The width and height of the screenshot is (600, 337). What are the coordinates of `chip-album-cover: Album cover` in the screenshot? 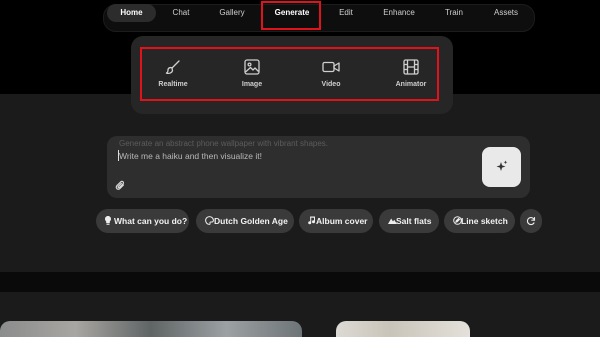 It's located at (336, 221).